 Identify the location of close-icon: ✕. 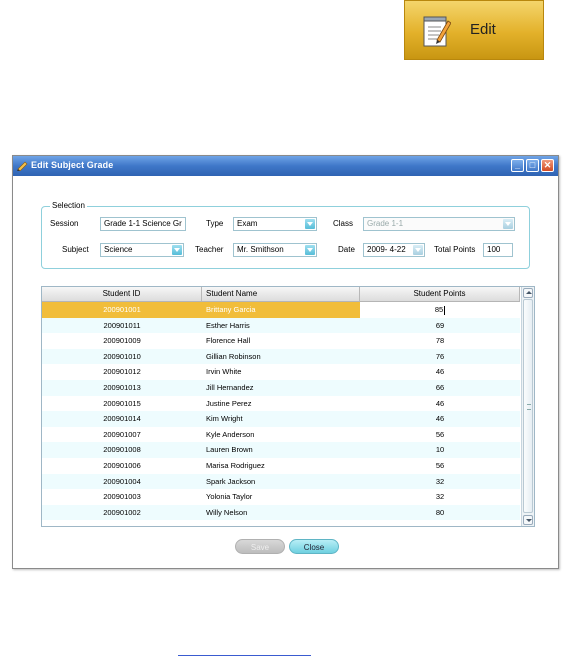
(547, 165).